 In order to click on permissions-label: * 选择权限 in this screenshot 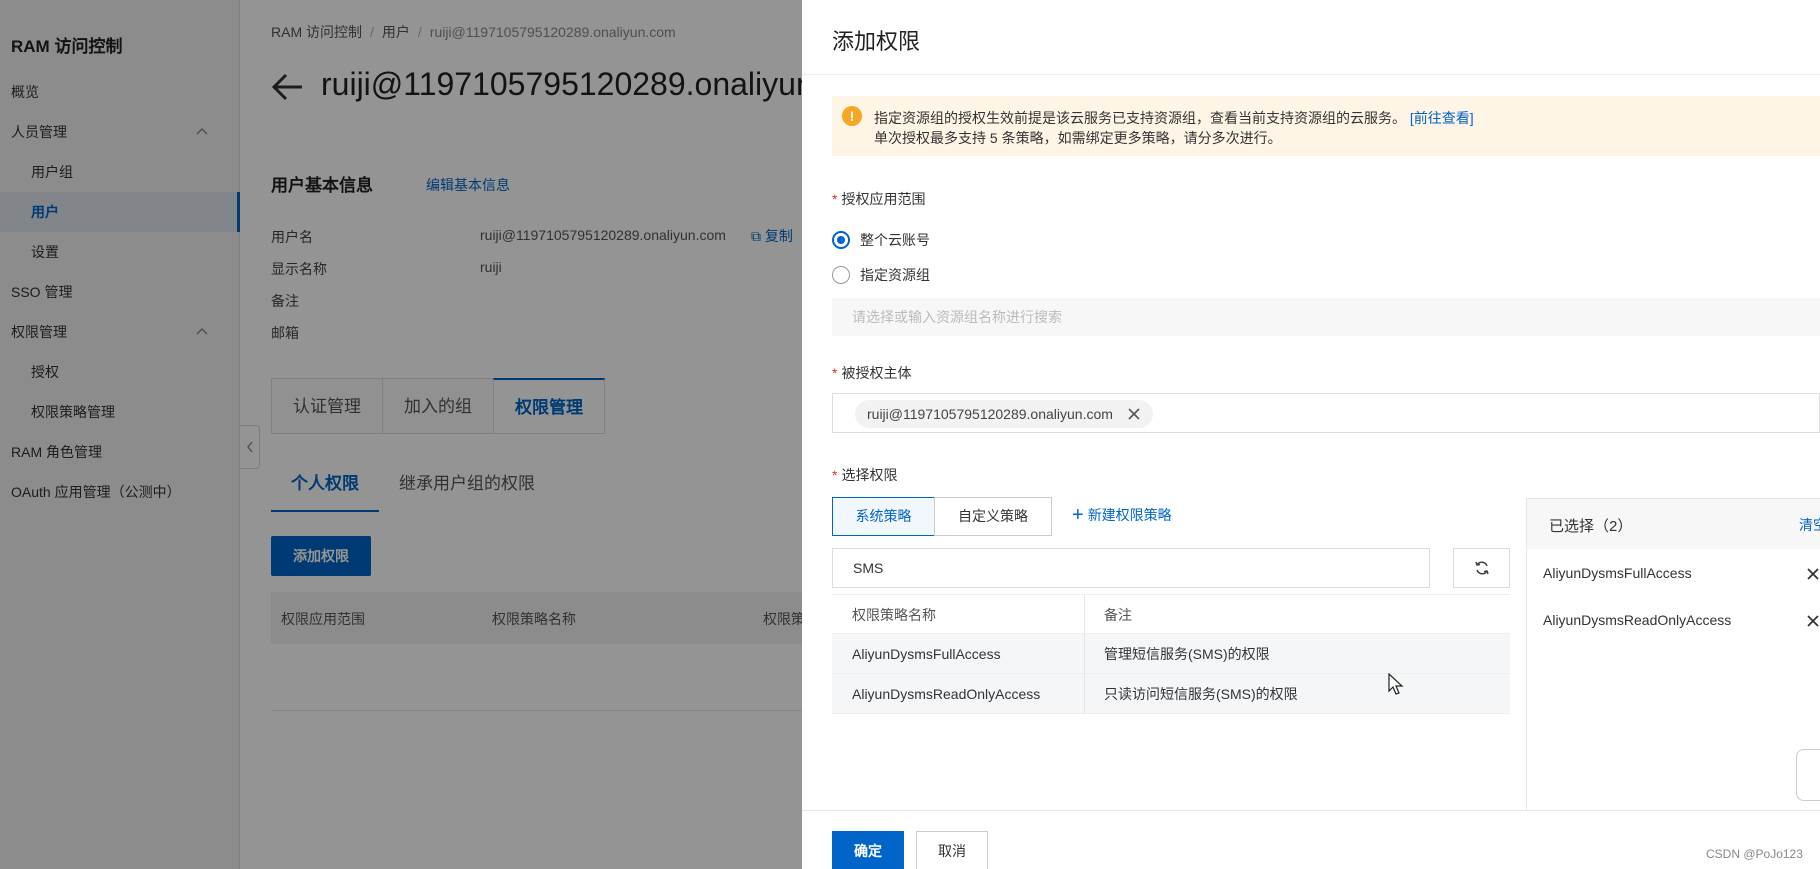, I will do `click(865, 475)`.